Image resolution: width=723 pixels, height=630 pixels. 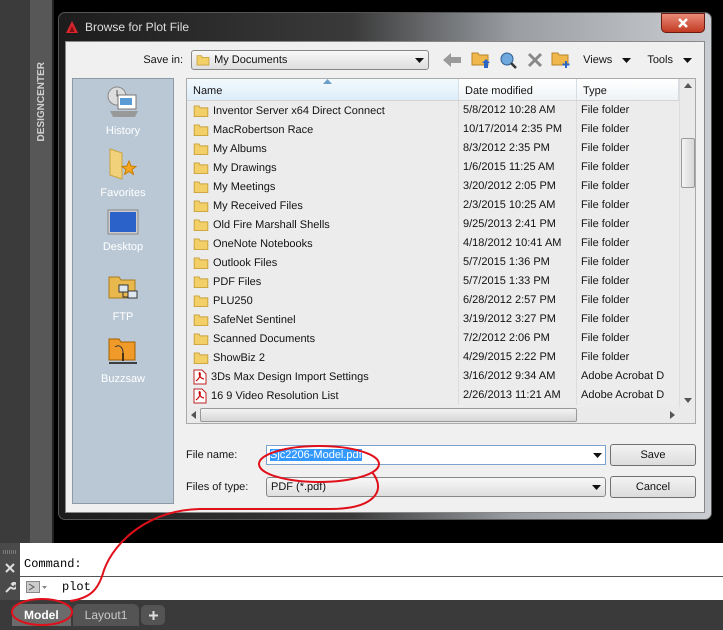 I want to click on date-cell: 8/3/2012 2:35 PM, so click(x=518, y=148).